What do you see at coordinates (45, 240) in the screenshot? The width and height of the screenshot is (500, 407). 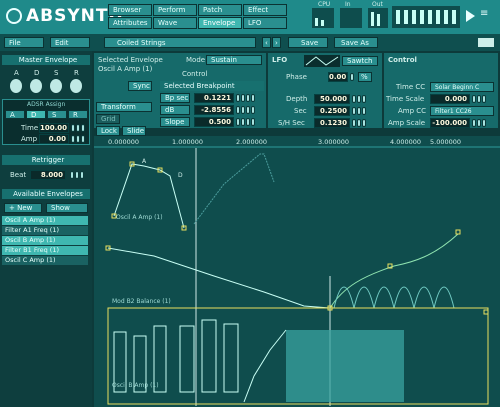 I see `envelope-list-item: Oscil B Amp (1)` at bounding box center [45, 240].